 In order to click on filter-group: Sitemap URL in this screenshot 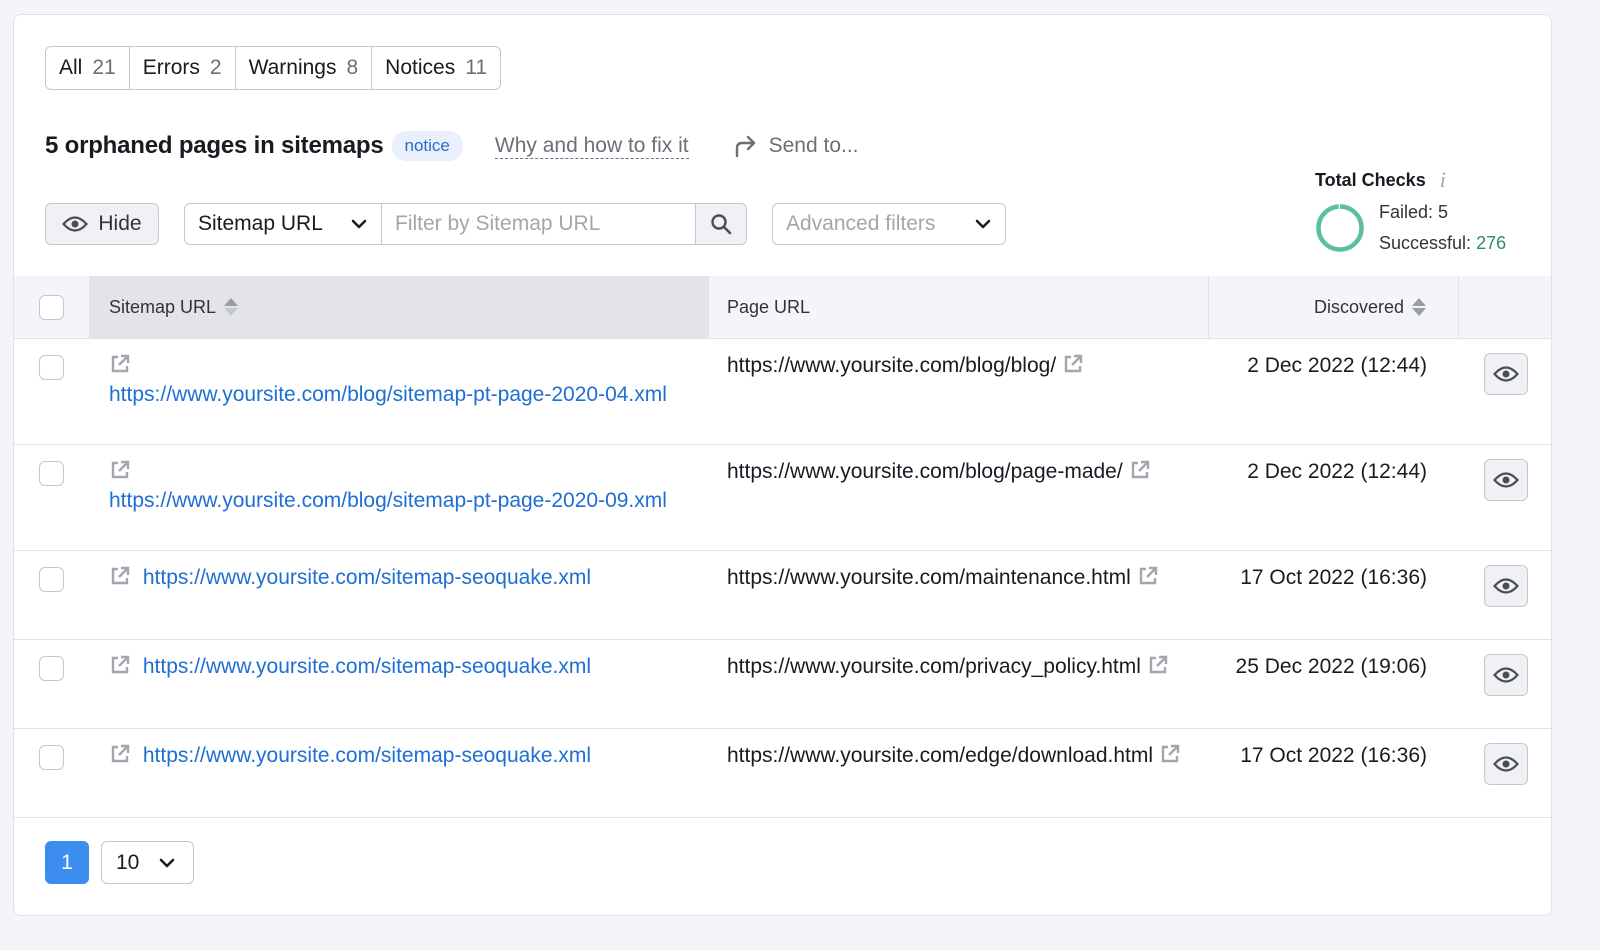, I will do `click(465, 224)`.